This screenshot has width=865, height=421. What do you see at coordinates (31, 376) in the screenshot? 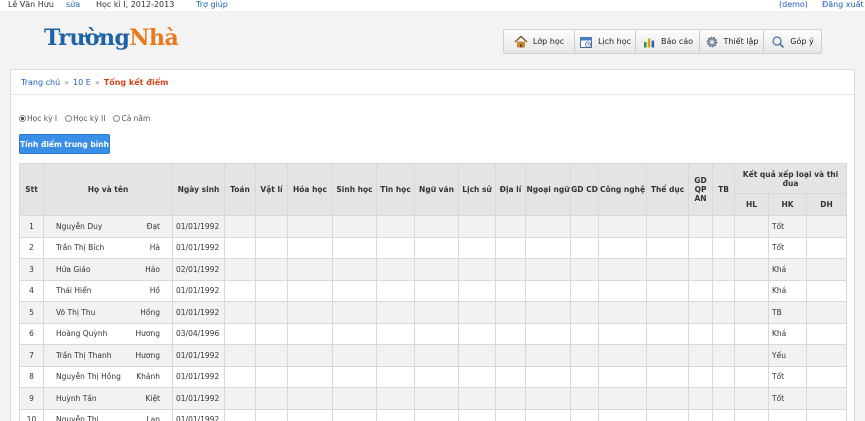
I see `cell-stt: 8` at bounding box center [31, 376].